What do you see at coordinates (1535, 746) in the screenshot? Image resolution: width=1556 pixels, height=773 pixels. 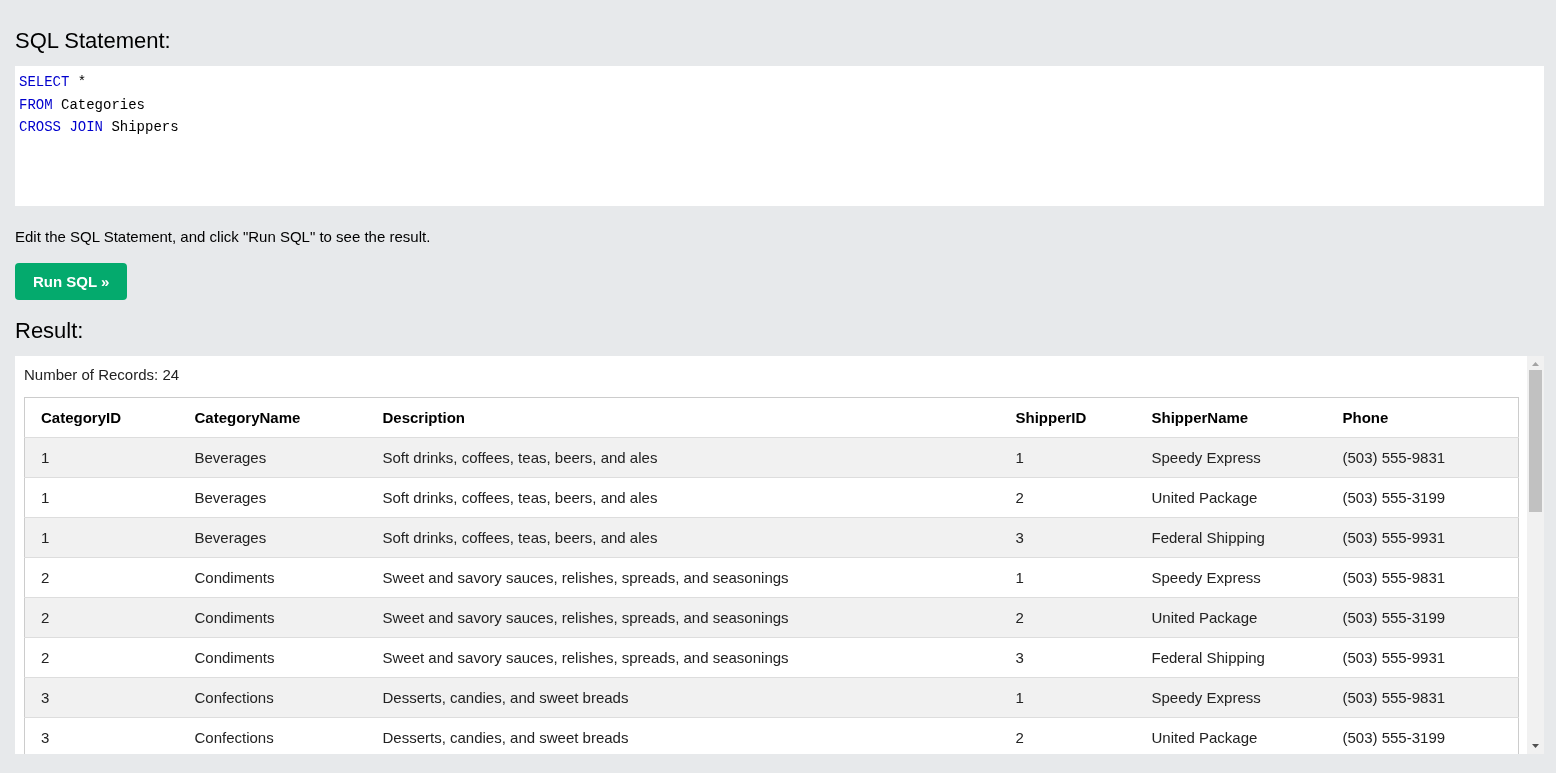 I see `scroll-down-icon` at bounding box center [1535, 746].